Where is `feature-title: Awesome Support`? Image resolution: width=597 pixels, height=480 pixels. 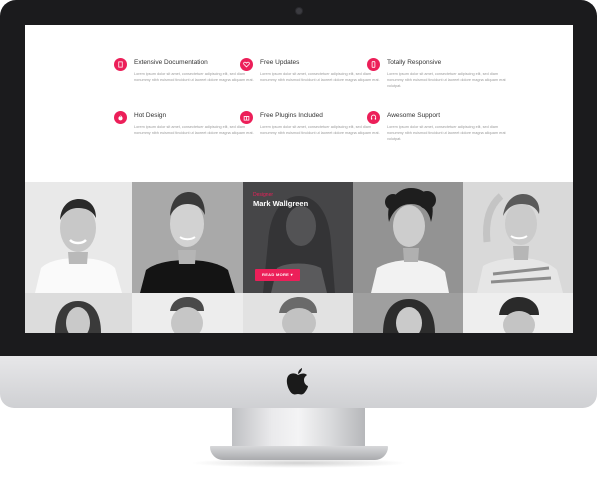
feature-title: Awesome Support is located at coordinates (413, 115).